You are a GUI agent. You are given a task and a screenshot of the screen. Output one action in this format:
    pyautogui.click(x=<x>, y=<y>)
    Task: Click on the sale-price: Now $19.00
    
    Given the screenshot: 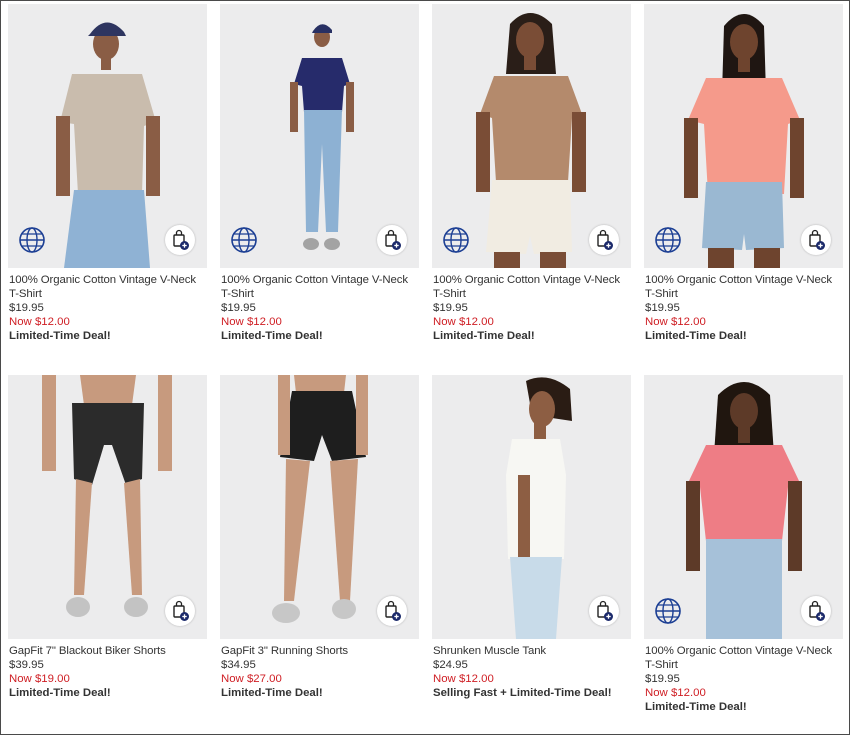 What is the action you would take?
    pyautogui.click(x=39, y=679)
    